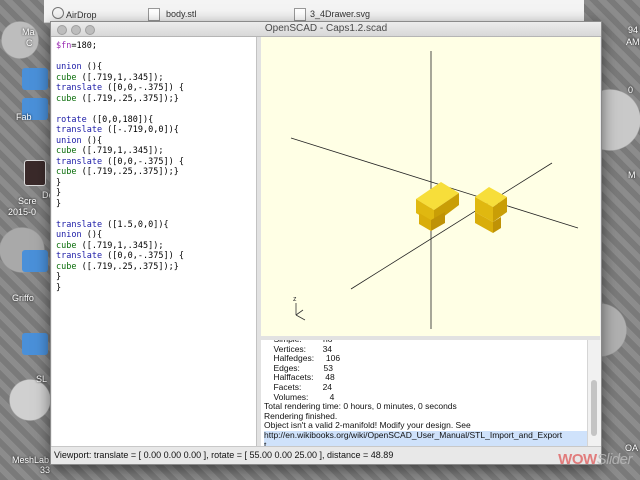 Image resolution: width=640 pixels, height=480 pixels. I want to click on finder-file-drawer: 3_4Drawer.svg, so click(340, 14).